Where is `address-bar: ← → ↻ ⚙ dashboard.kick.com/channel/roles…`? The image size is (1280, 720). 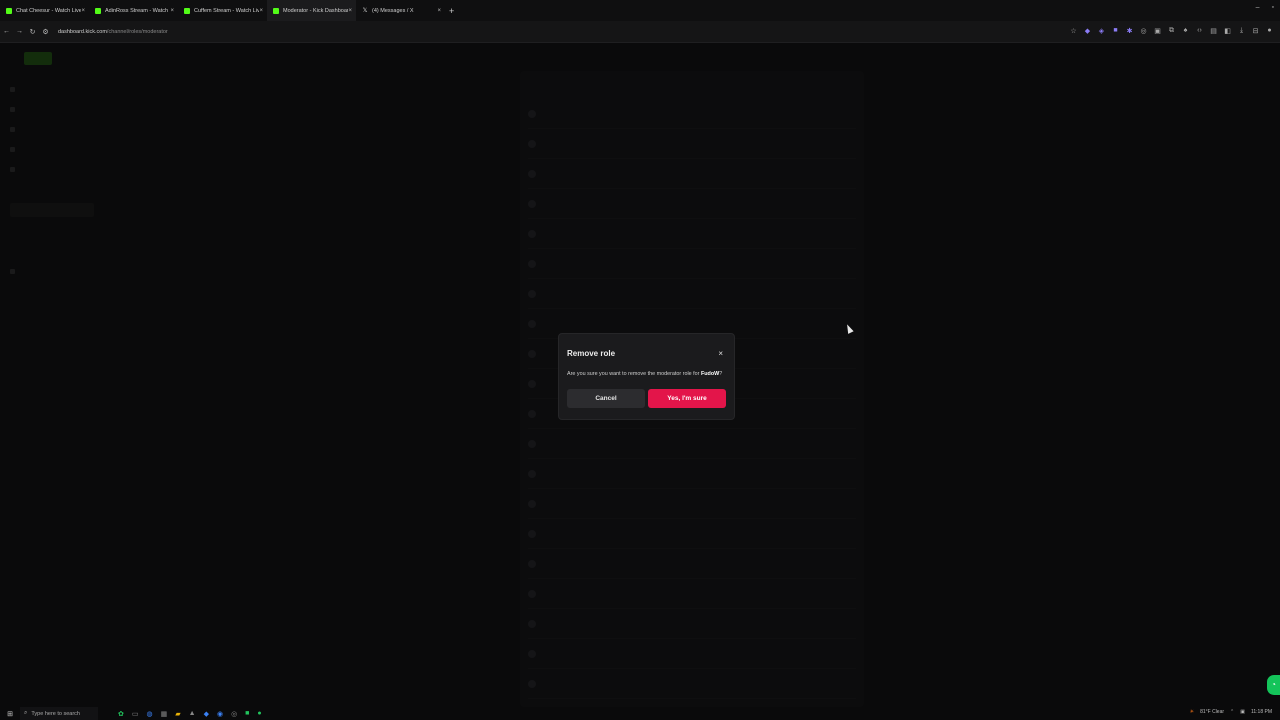
address-bar: ← → ↻ ⚙ dashboard.kick.com/channel/roles… is located at coordinates (640, 32).